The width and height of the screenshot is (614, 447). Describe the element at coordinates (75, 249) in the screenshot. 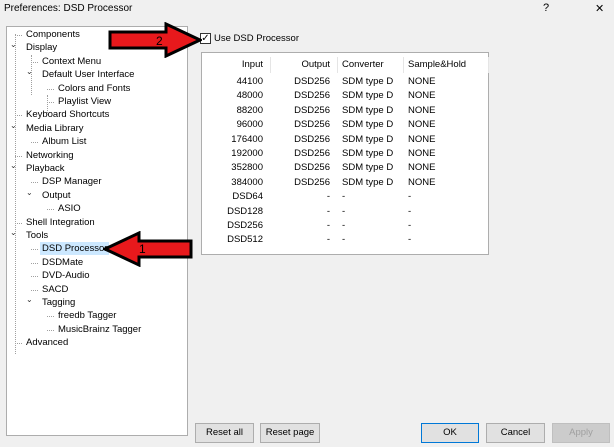

I see `tree-item: DSD Processor` at that location.